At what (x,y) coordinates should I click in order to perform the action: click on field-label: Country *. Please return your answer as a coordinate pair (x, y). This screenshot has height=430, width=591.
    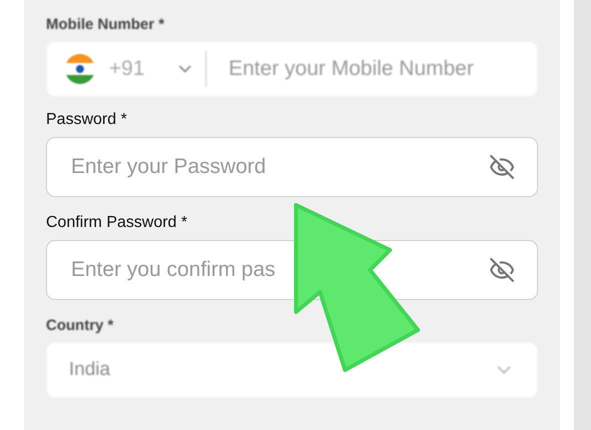
    Looking at the image, I should click on (80, 325).